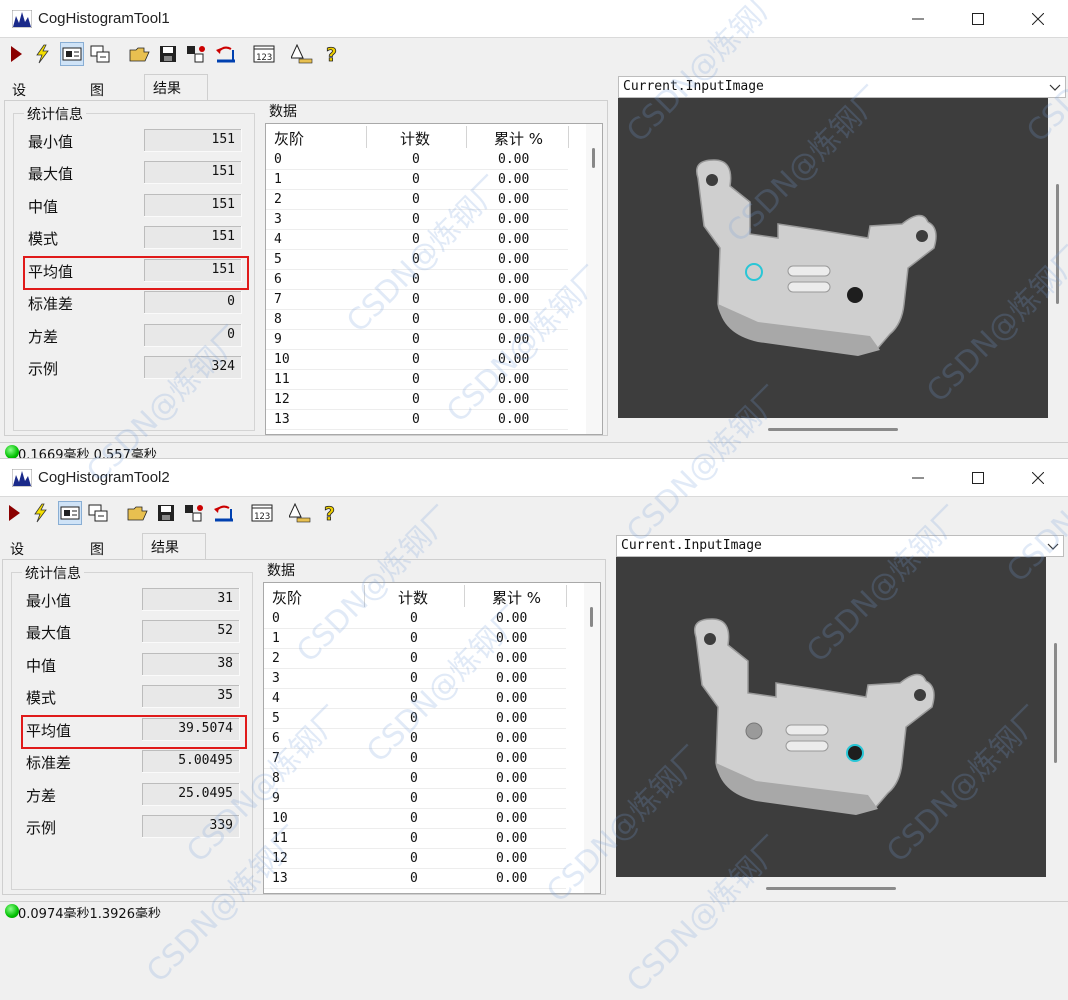  I want to click on title-bar: CogHistogramTool1, so click(534, 19).